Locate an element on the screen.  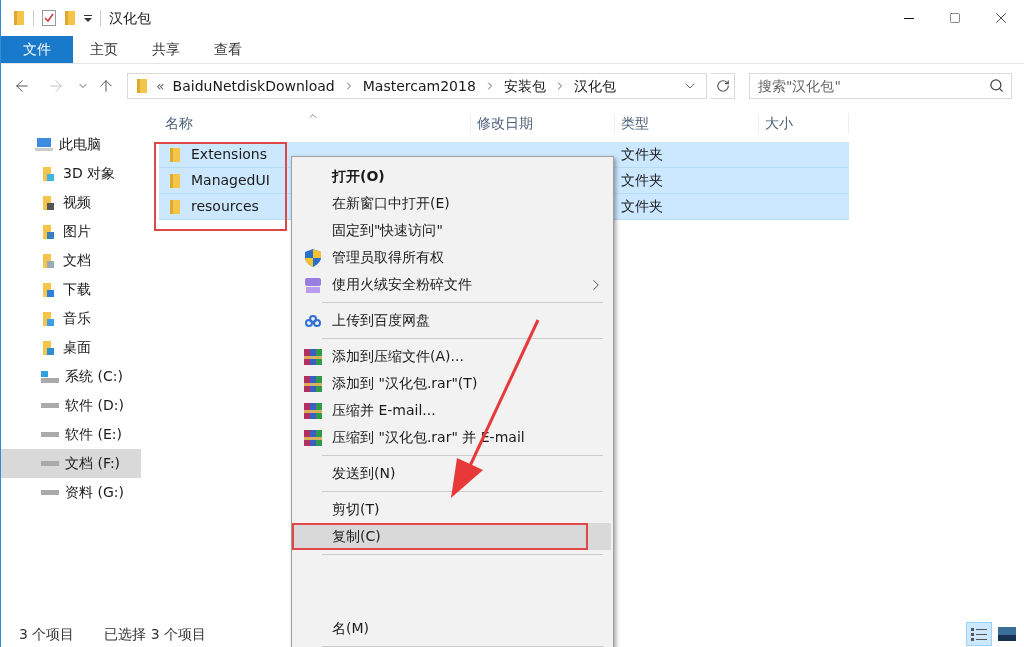
file-name: Extensions is located at coordinates (229, 154).